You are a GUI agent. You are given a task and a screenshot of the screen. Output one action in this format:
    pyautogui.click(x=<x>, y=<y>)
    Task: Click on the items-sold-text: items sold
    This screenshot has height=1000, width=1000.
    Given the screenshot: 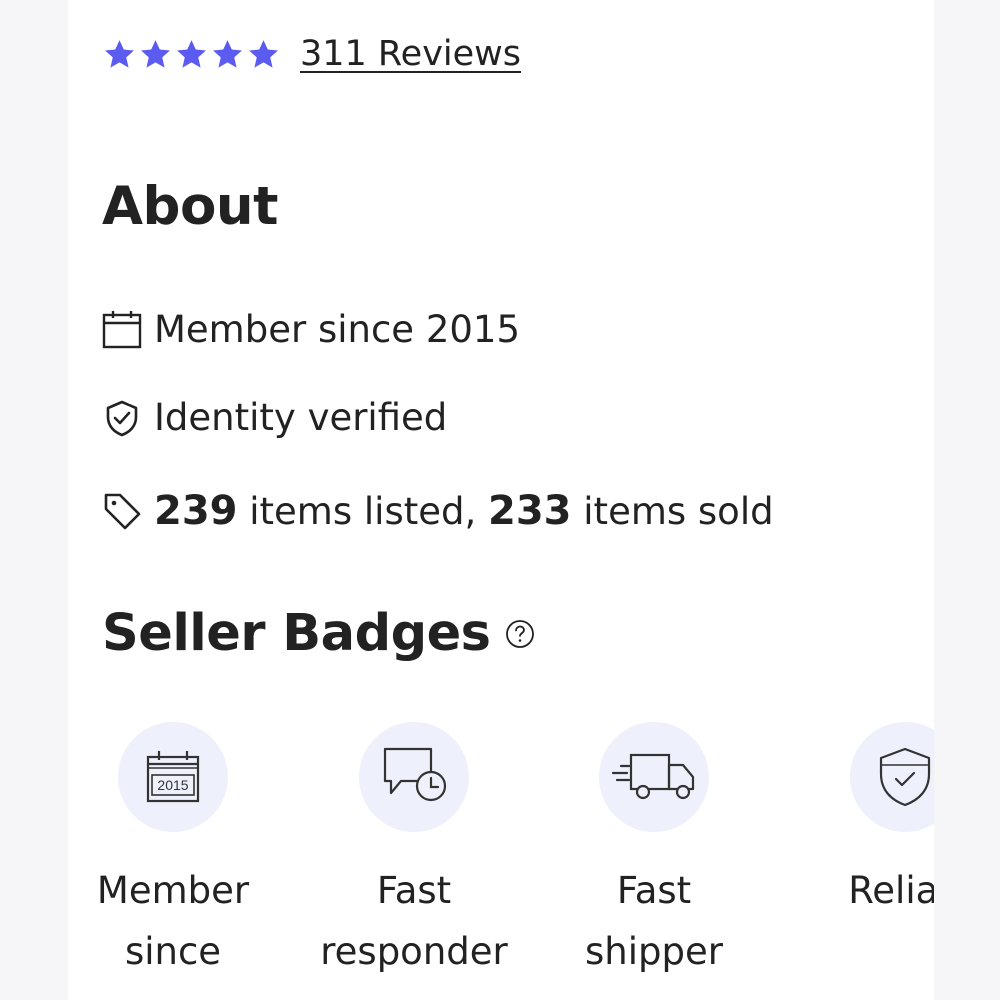 What is the action you would take?
    pyautogui.click(x=672, y=511)
    